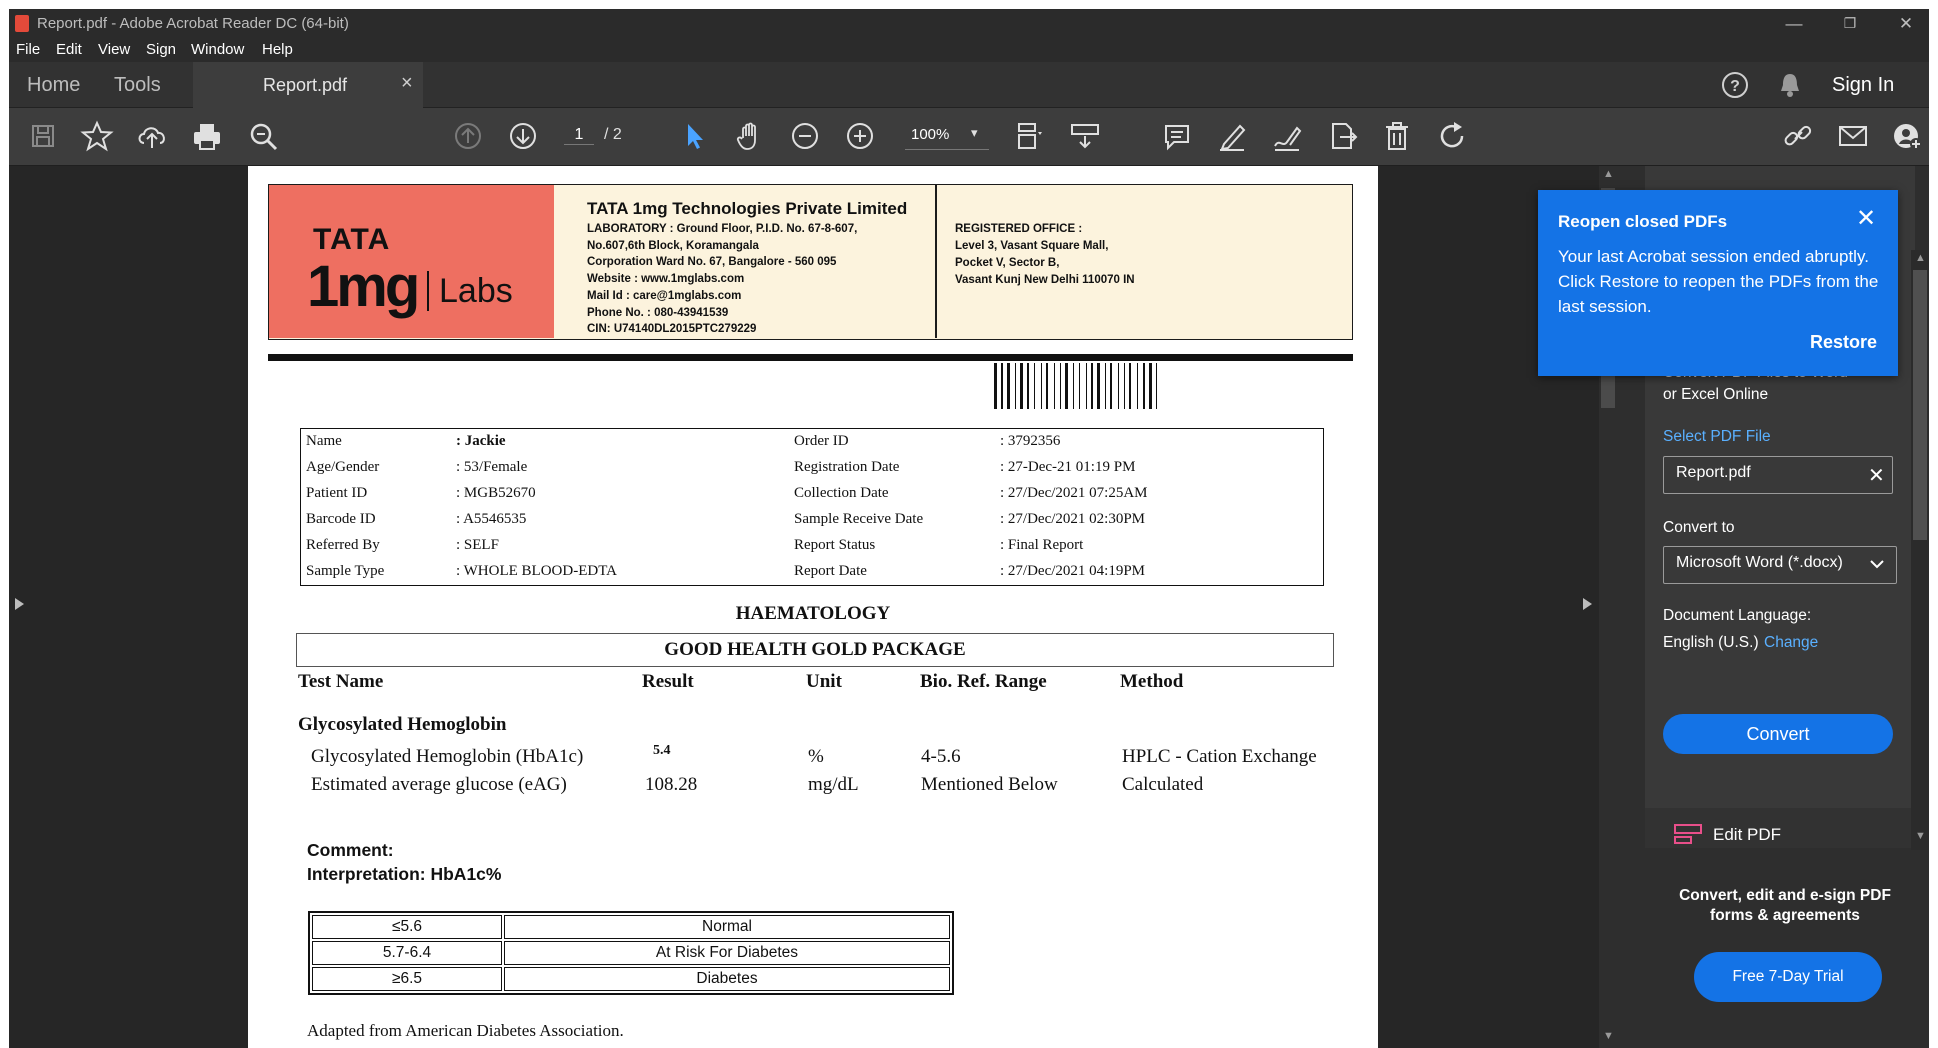  Describe the element at coordinates (613, 134) in the screenshot. I see `page-total: / 2` at that location.